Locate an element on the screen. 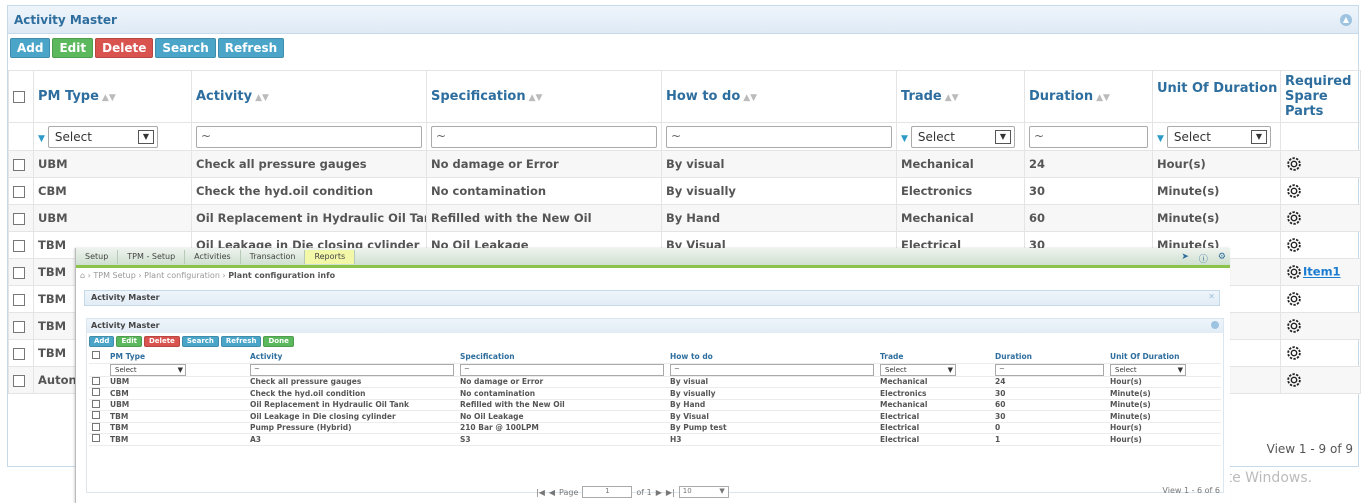 The height and width of the screenshot is (503, 1366). nav-item-reports: Reports is located at coordinates (330, 256).